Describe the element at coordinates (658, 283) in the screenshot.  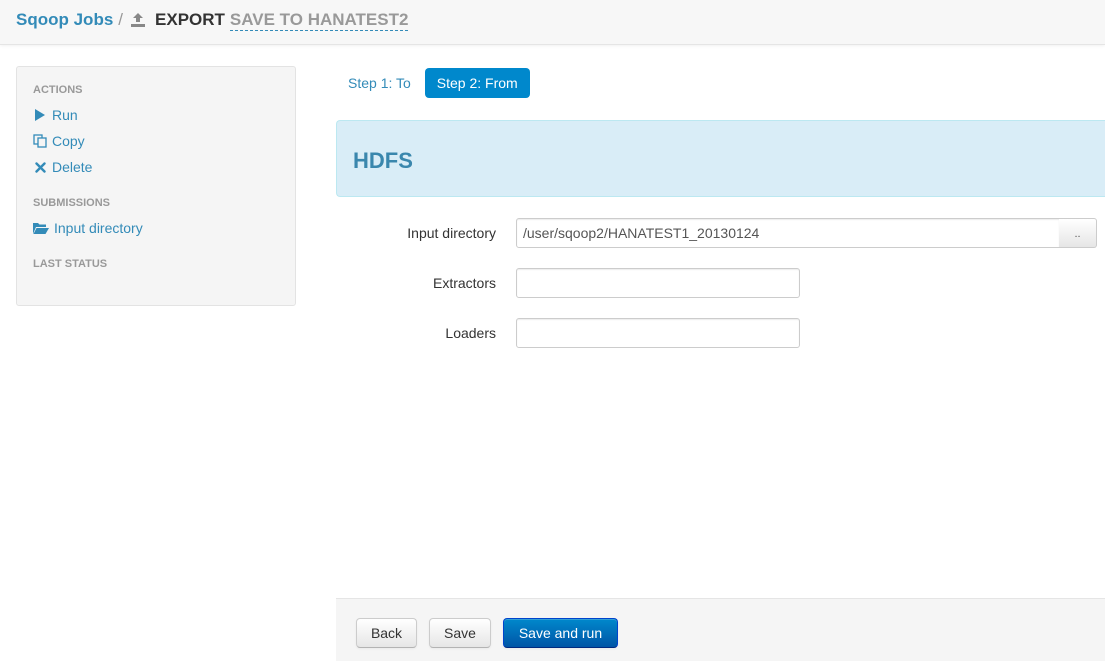
I see `extractors-field` at that location.